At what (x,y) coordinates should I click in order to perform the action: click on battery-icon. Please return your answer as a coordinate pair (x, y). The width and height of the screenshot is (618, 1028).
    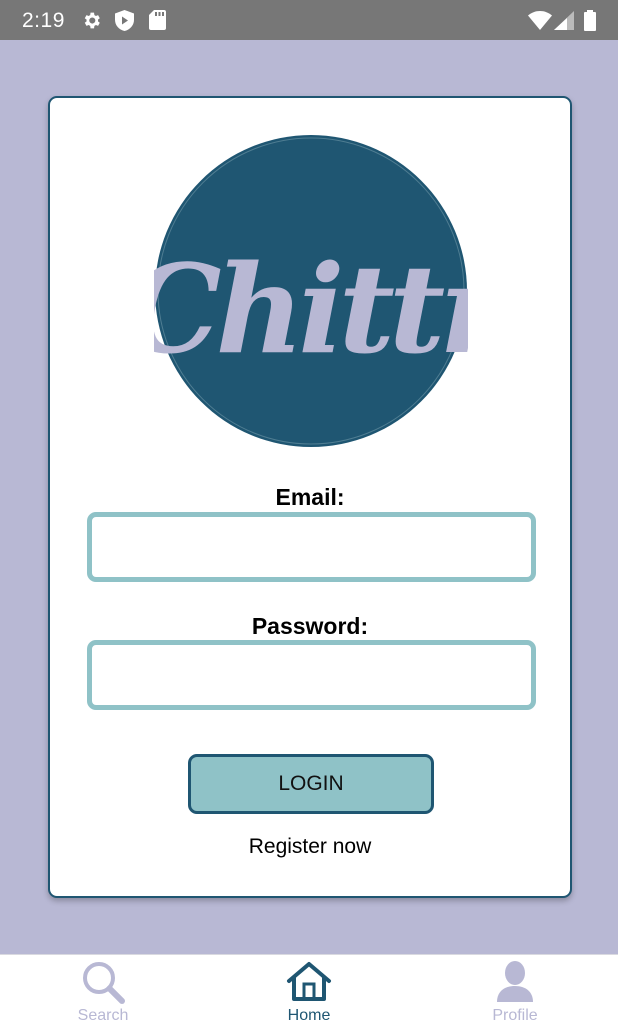
    Looking at the image, I should click on (590, 20).